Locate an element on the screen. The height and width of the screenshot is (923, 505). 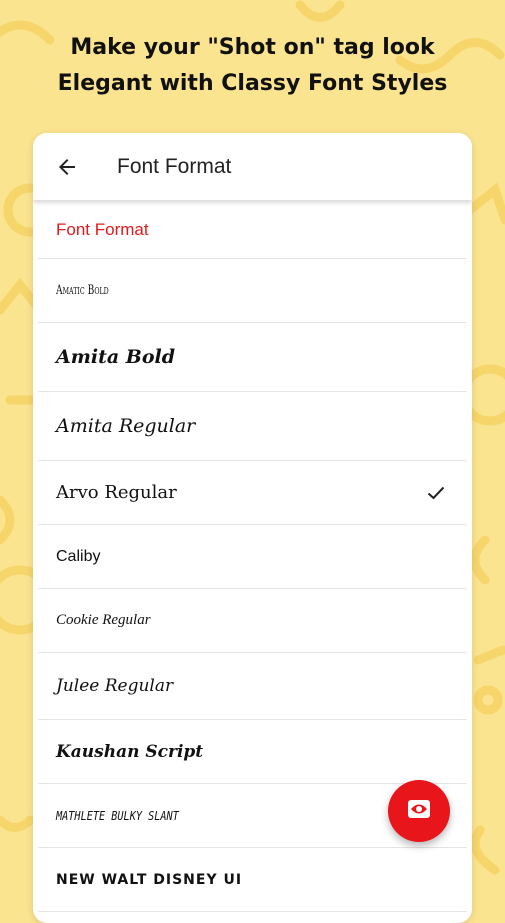
font-item-new-walt-disney-ui: New Walt Disney UI is located at coordinates (252, 880).